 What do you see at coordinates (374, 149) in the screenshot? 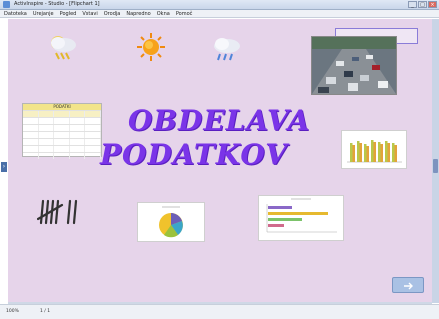
I see `bar-chart-thumbnail` at bounding box center [374, 149].